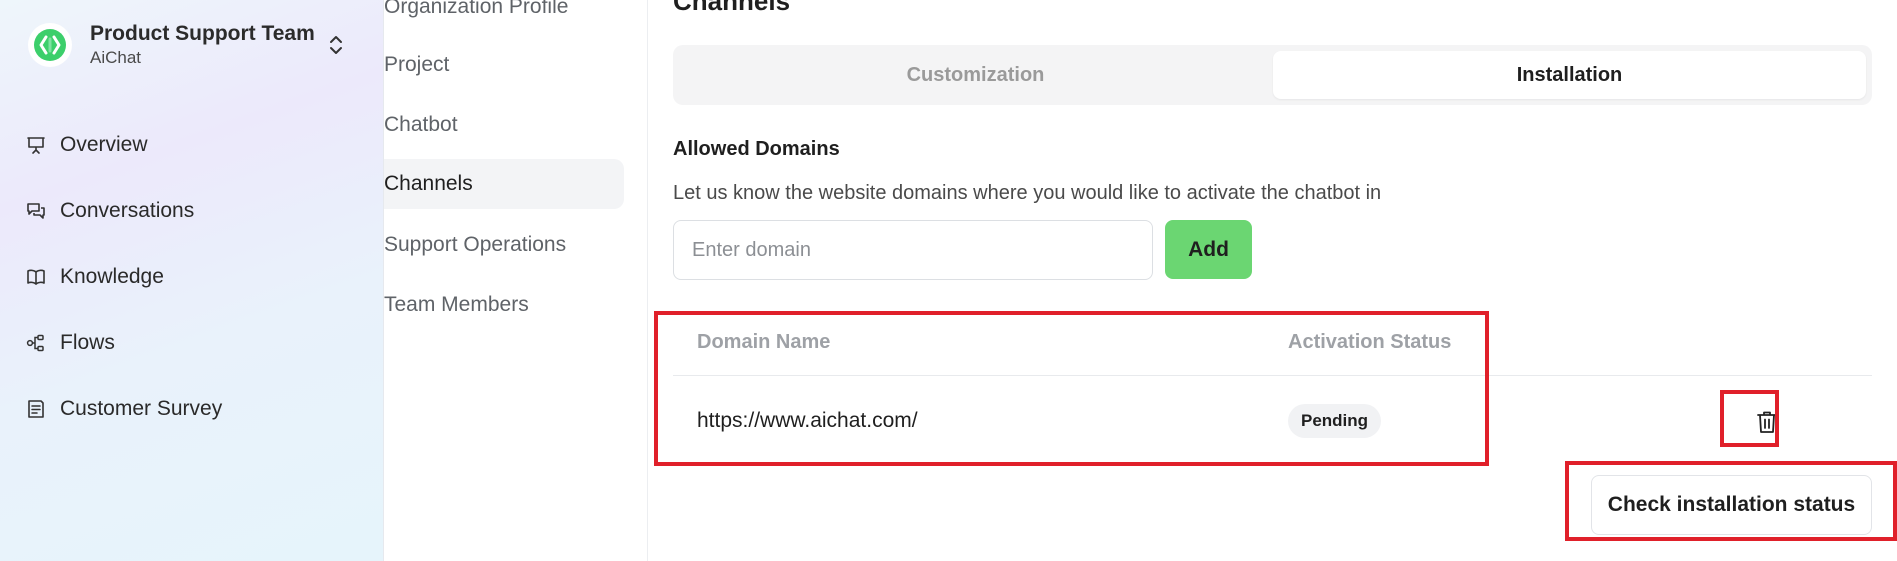 The image size is (1897, 561). Describe the element at coordinates (1370, 342) in the screenshot. I see `column-header-activation-status: Activation Status` at that location.